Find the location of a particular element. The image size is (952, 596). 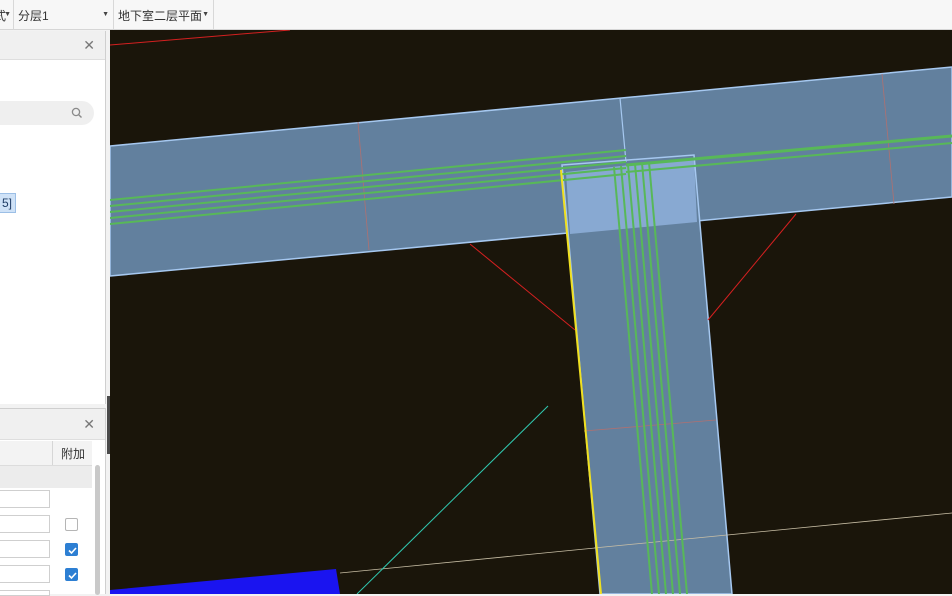

search-icon is located at coordinates (77, 113).